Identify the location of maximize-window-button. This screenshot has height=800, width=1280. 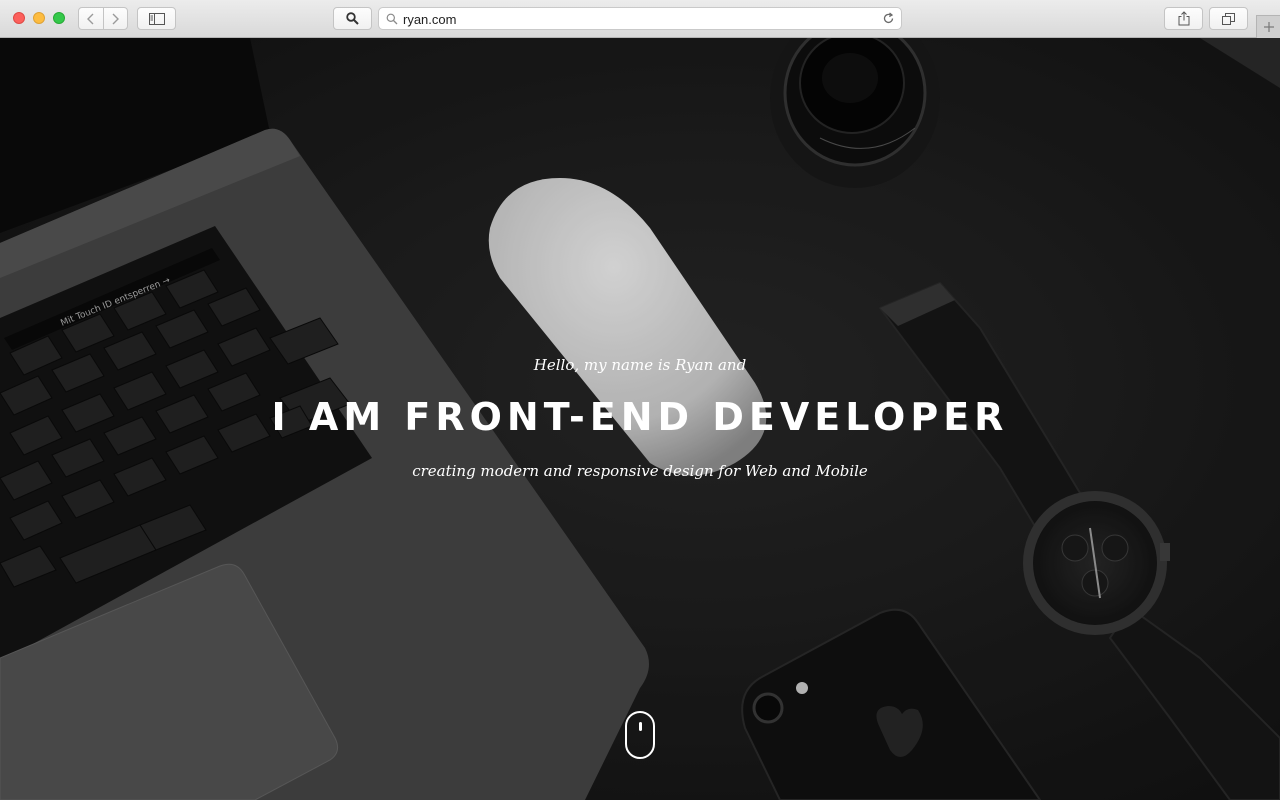
(59, 18).